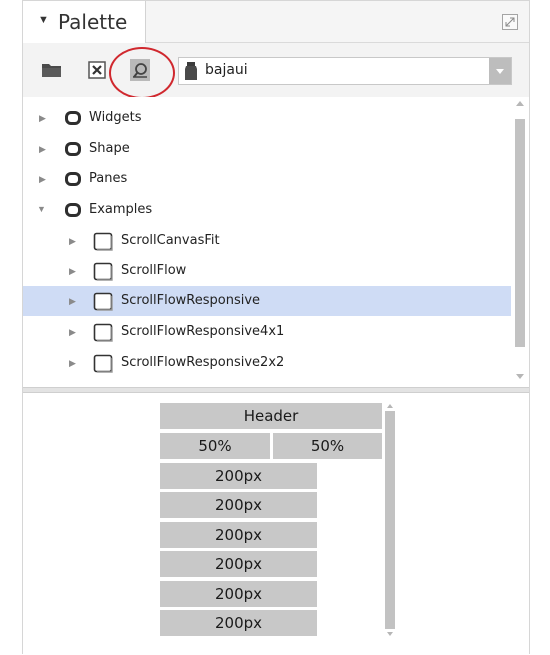 The height and width of the screenshot is (655, 550). I want to click on preview-half-cell-right: 50%, so click(327, 446).